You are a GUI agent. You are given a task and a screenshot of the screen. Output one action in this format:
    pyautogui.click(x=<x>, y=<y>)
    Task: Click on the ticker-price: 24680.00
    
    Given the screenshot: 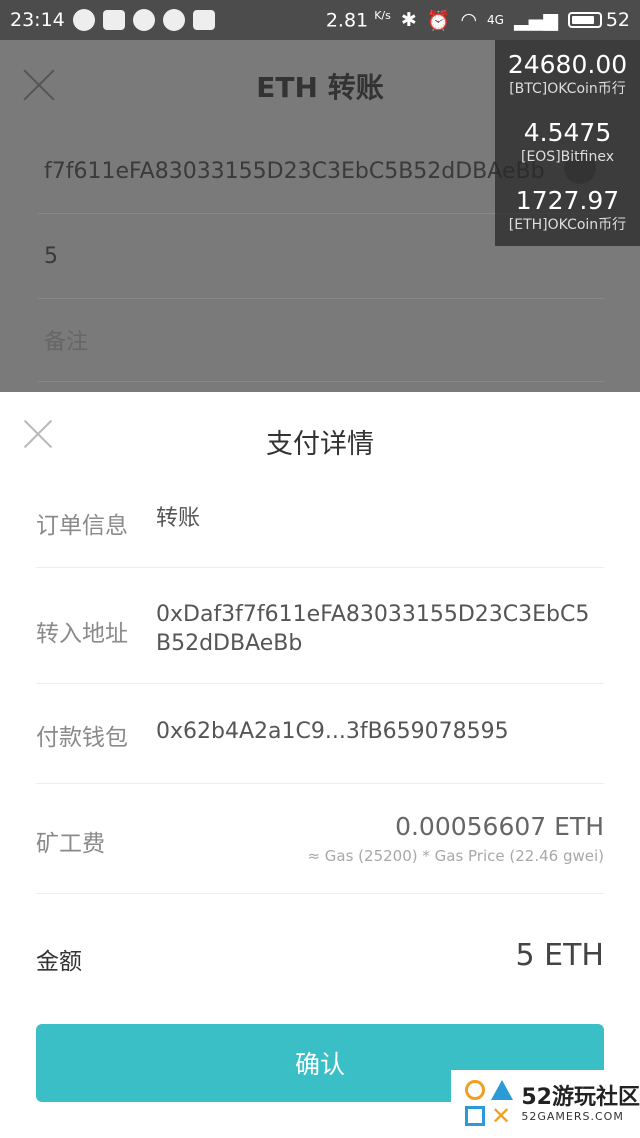 What is the action you would take?
    pyautogui.click(x=567, y=64)
    